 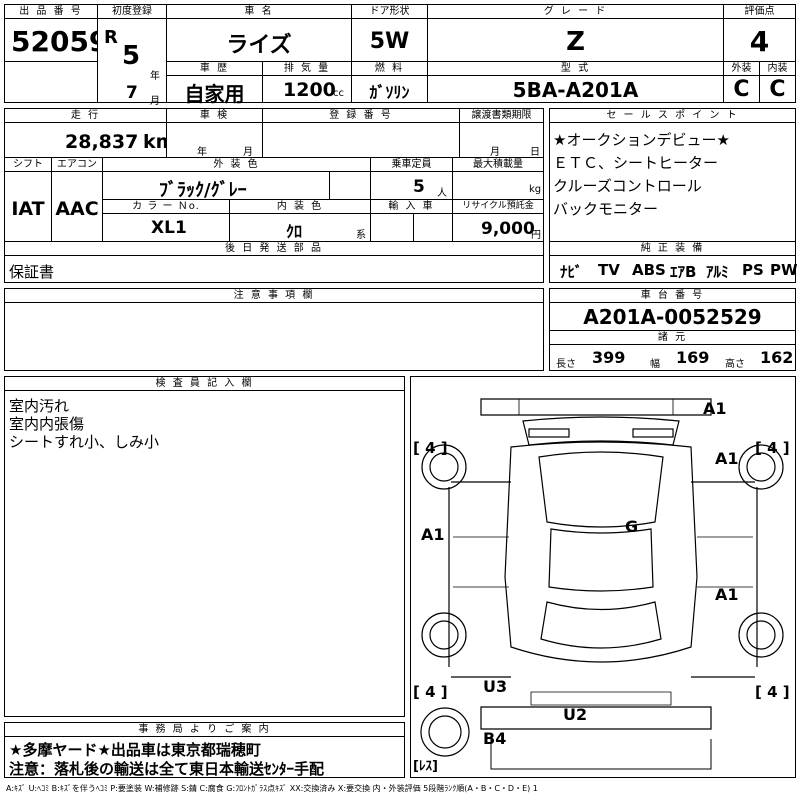 I want to click on sales-point-line: クルーズコントロール, so click(x=627, y=186).